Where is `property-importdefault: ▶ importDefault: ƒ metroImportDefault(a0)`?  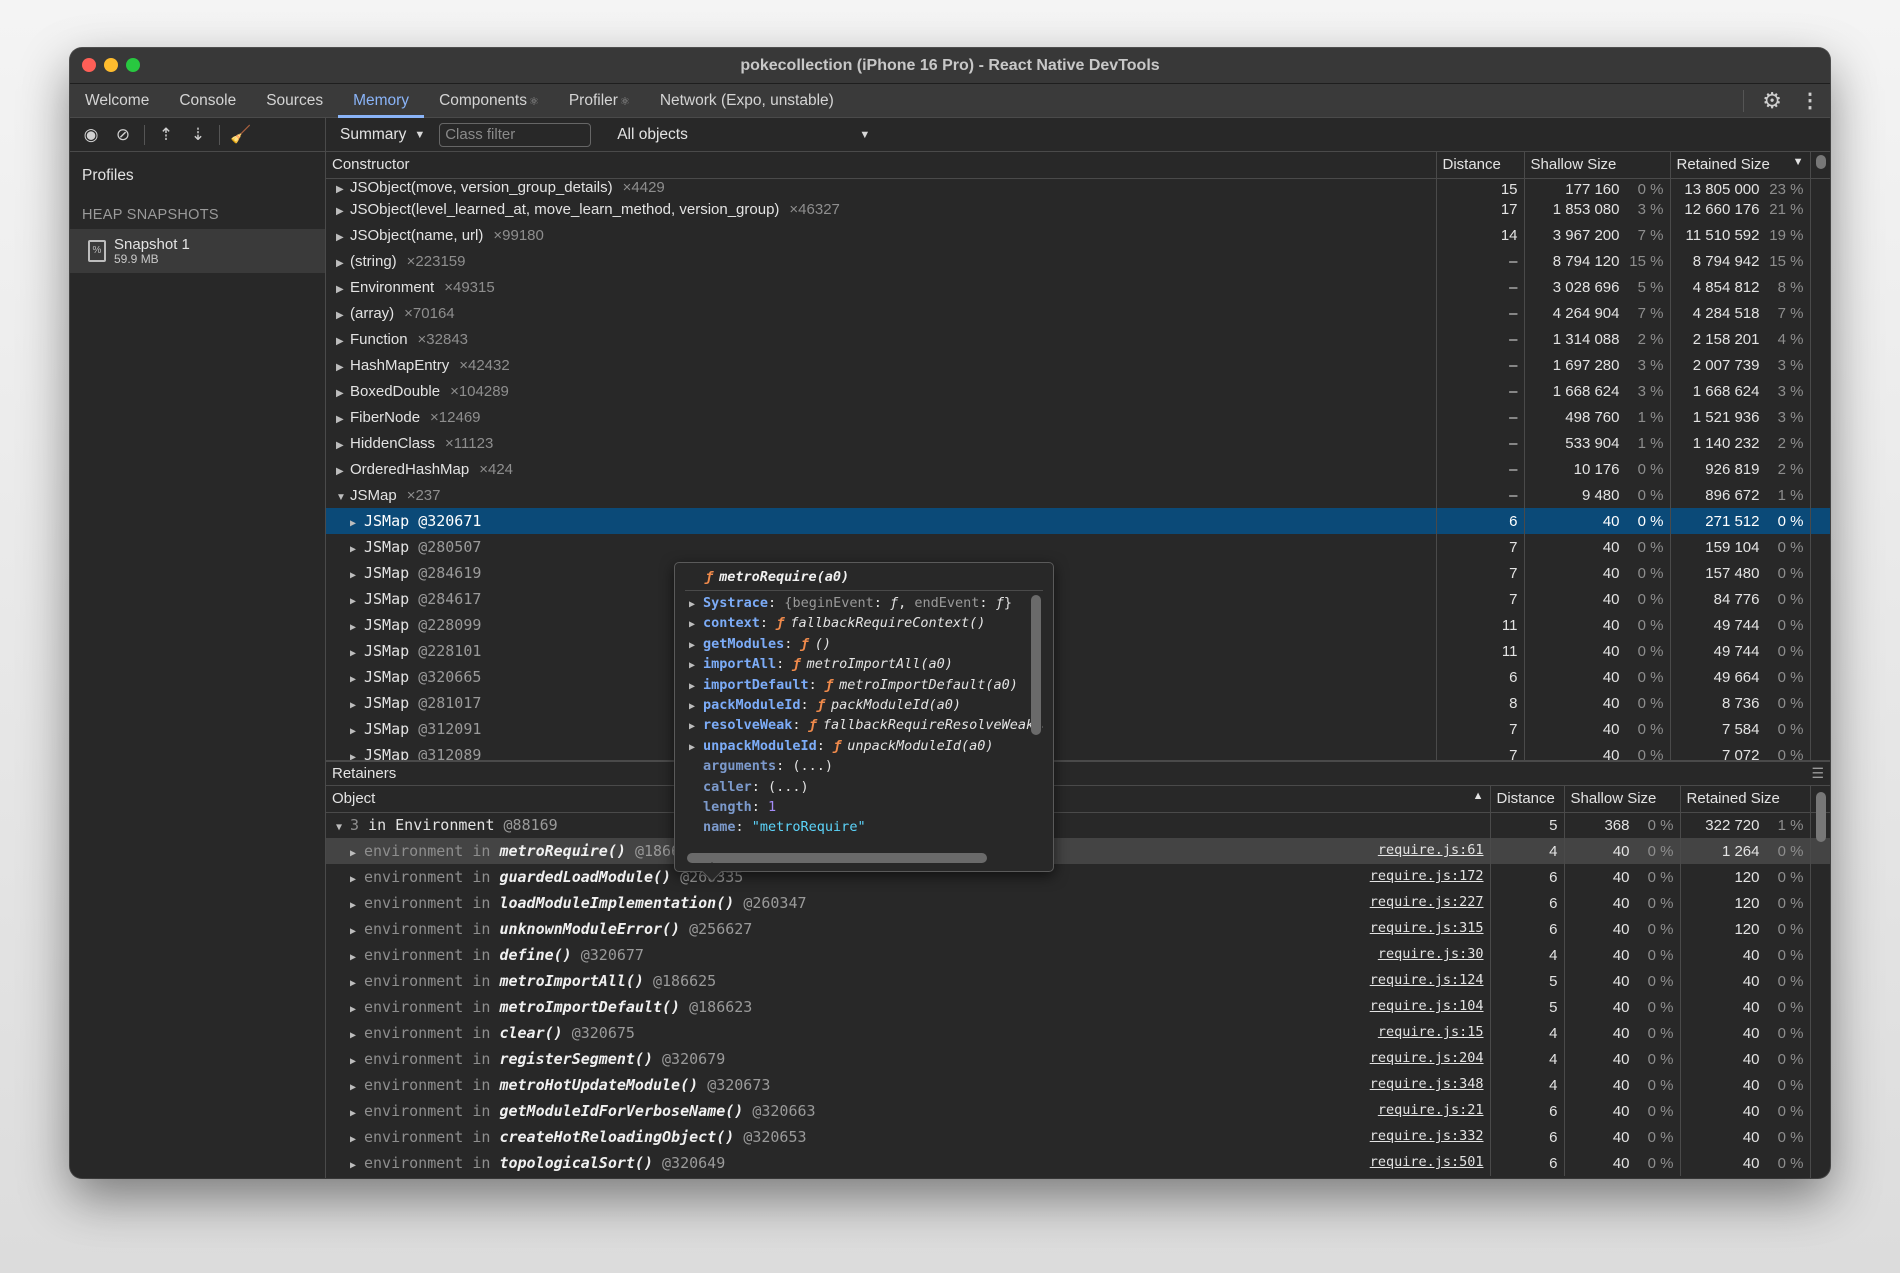 property-importdefault: ▶ importDefault: ƒ metroImportDefault(a0) is located at coordinates (864, 685).